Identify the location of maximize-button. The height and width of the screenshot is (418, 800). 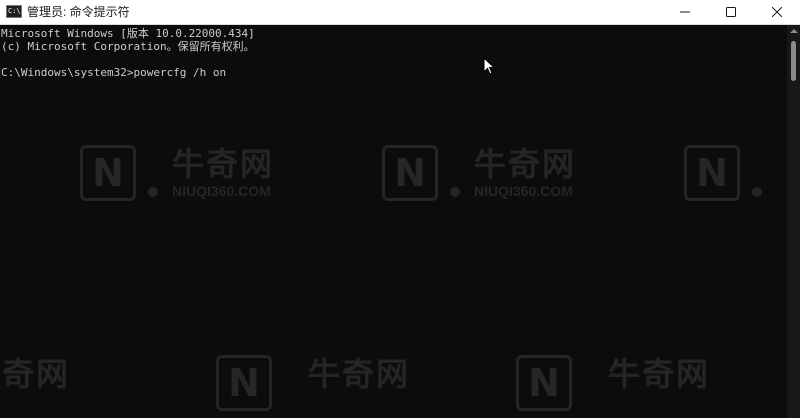
(731, 12).